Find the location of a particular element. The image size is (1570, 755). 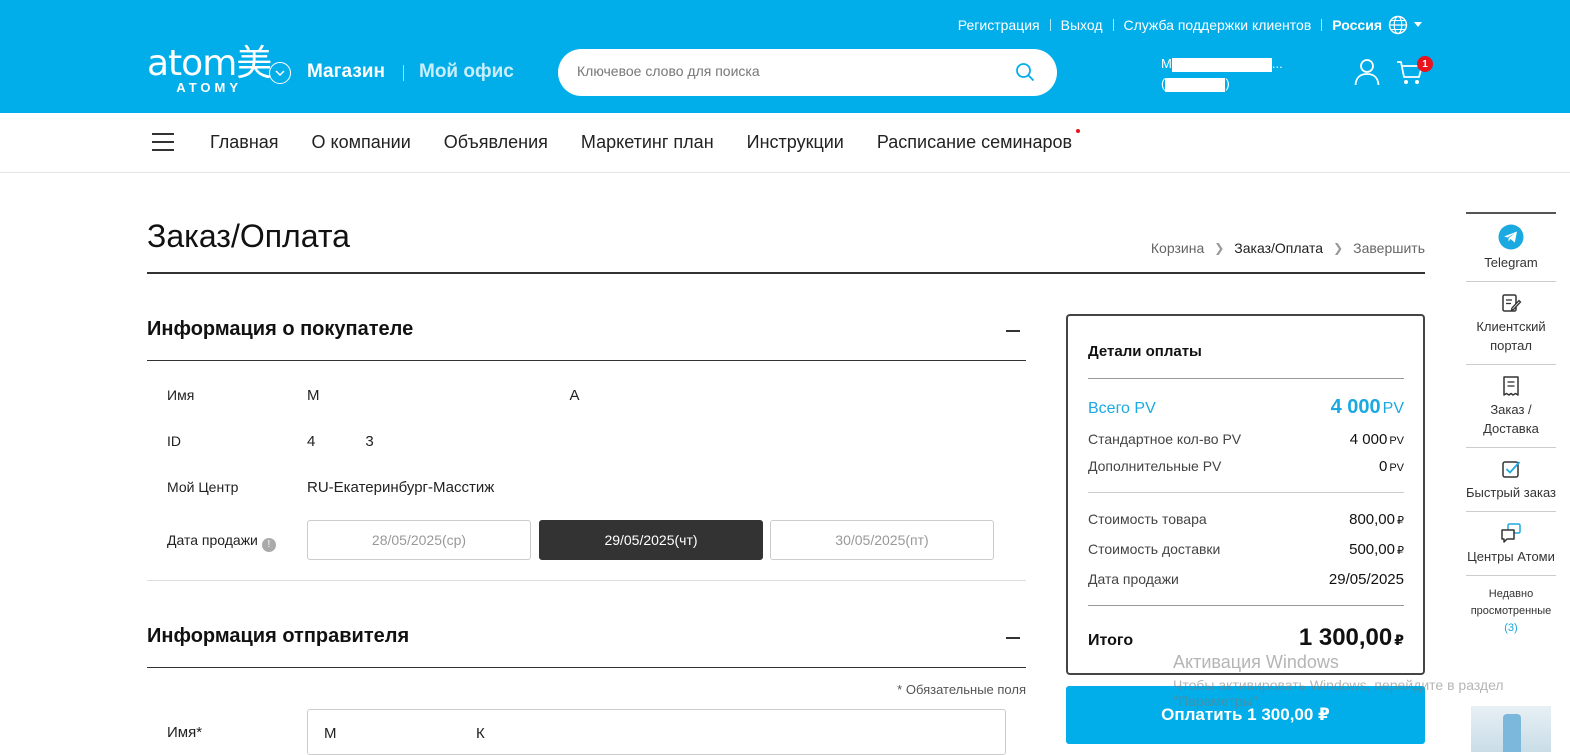

search-input is located at coordinates (787, 71).